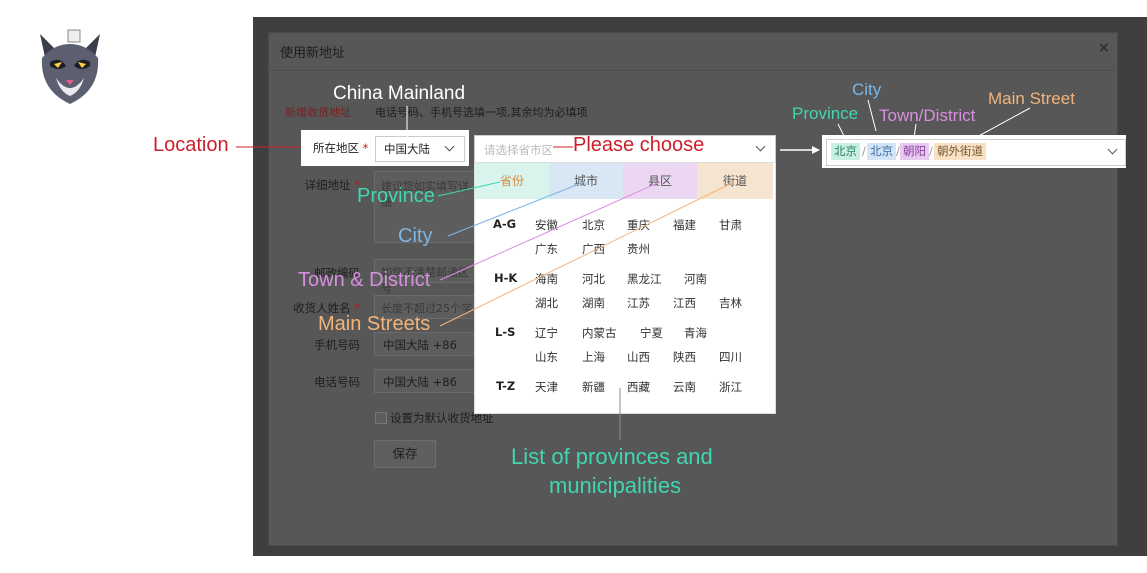 The width and height of the screenshot is (1147, 573). What do you see at coordinates (364, 280) in the screenshot?
I see `annotation-town-district: Town & District` at bounding box center [364, 280].